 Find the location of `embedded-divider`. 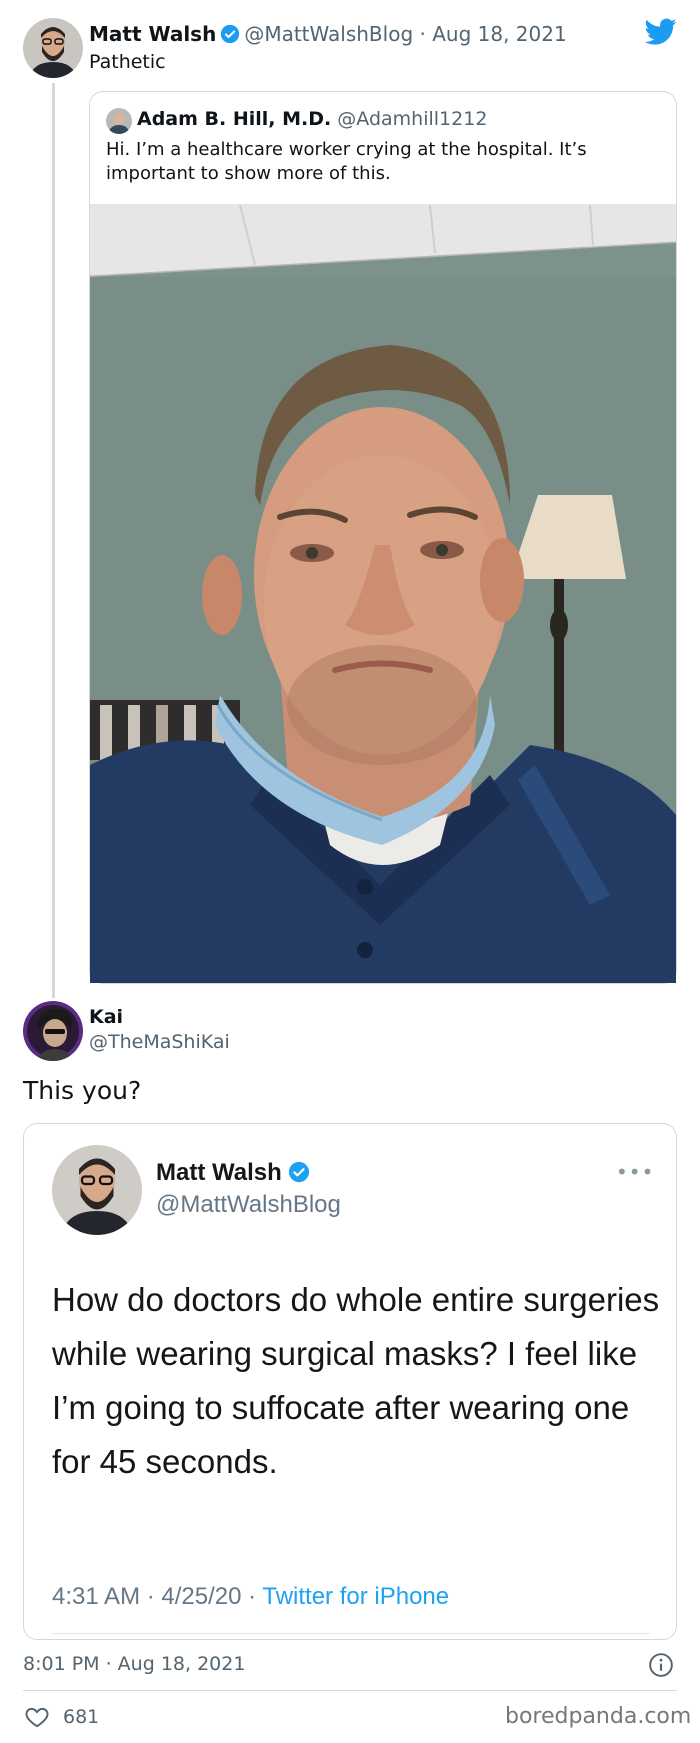

embedded-divider is located at coordinates (351, 1633).